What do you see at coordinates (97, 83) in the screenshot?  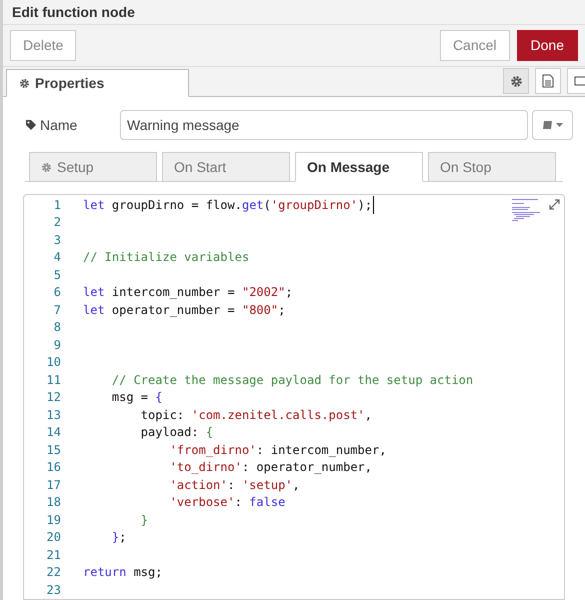 I see `properties-tab: Properties` at bounding box center [97, 83].